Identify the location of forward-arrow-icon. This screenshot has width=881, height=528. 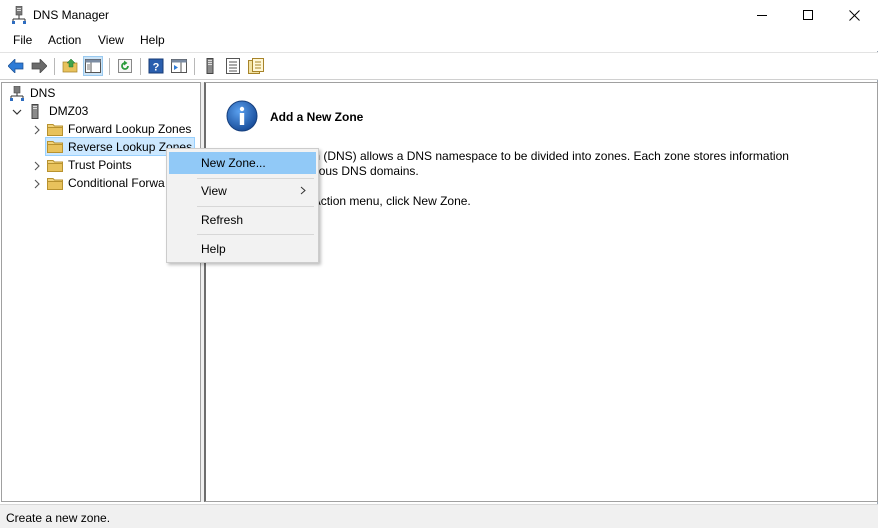
(39, 66).